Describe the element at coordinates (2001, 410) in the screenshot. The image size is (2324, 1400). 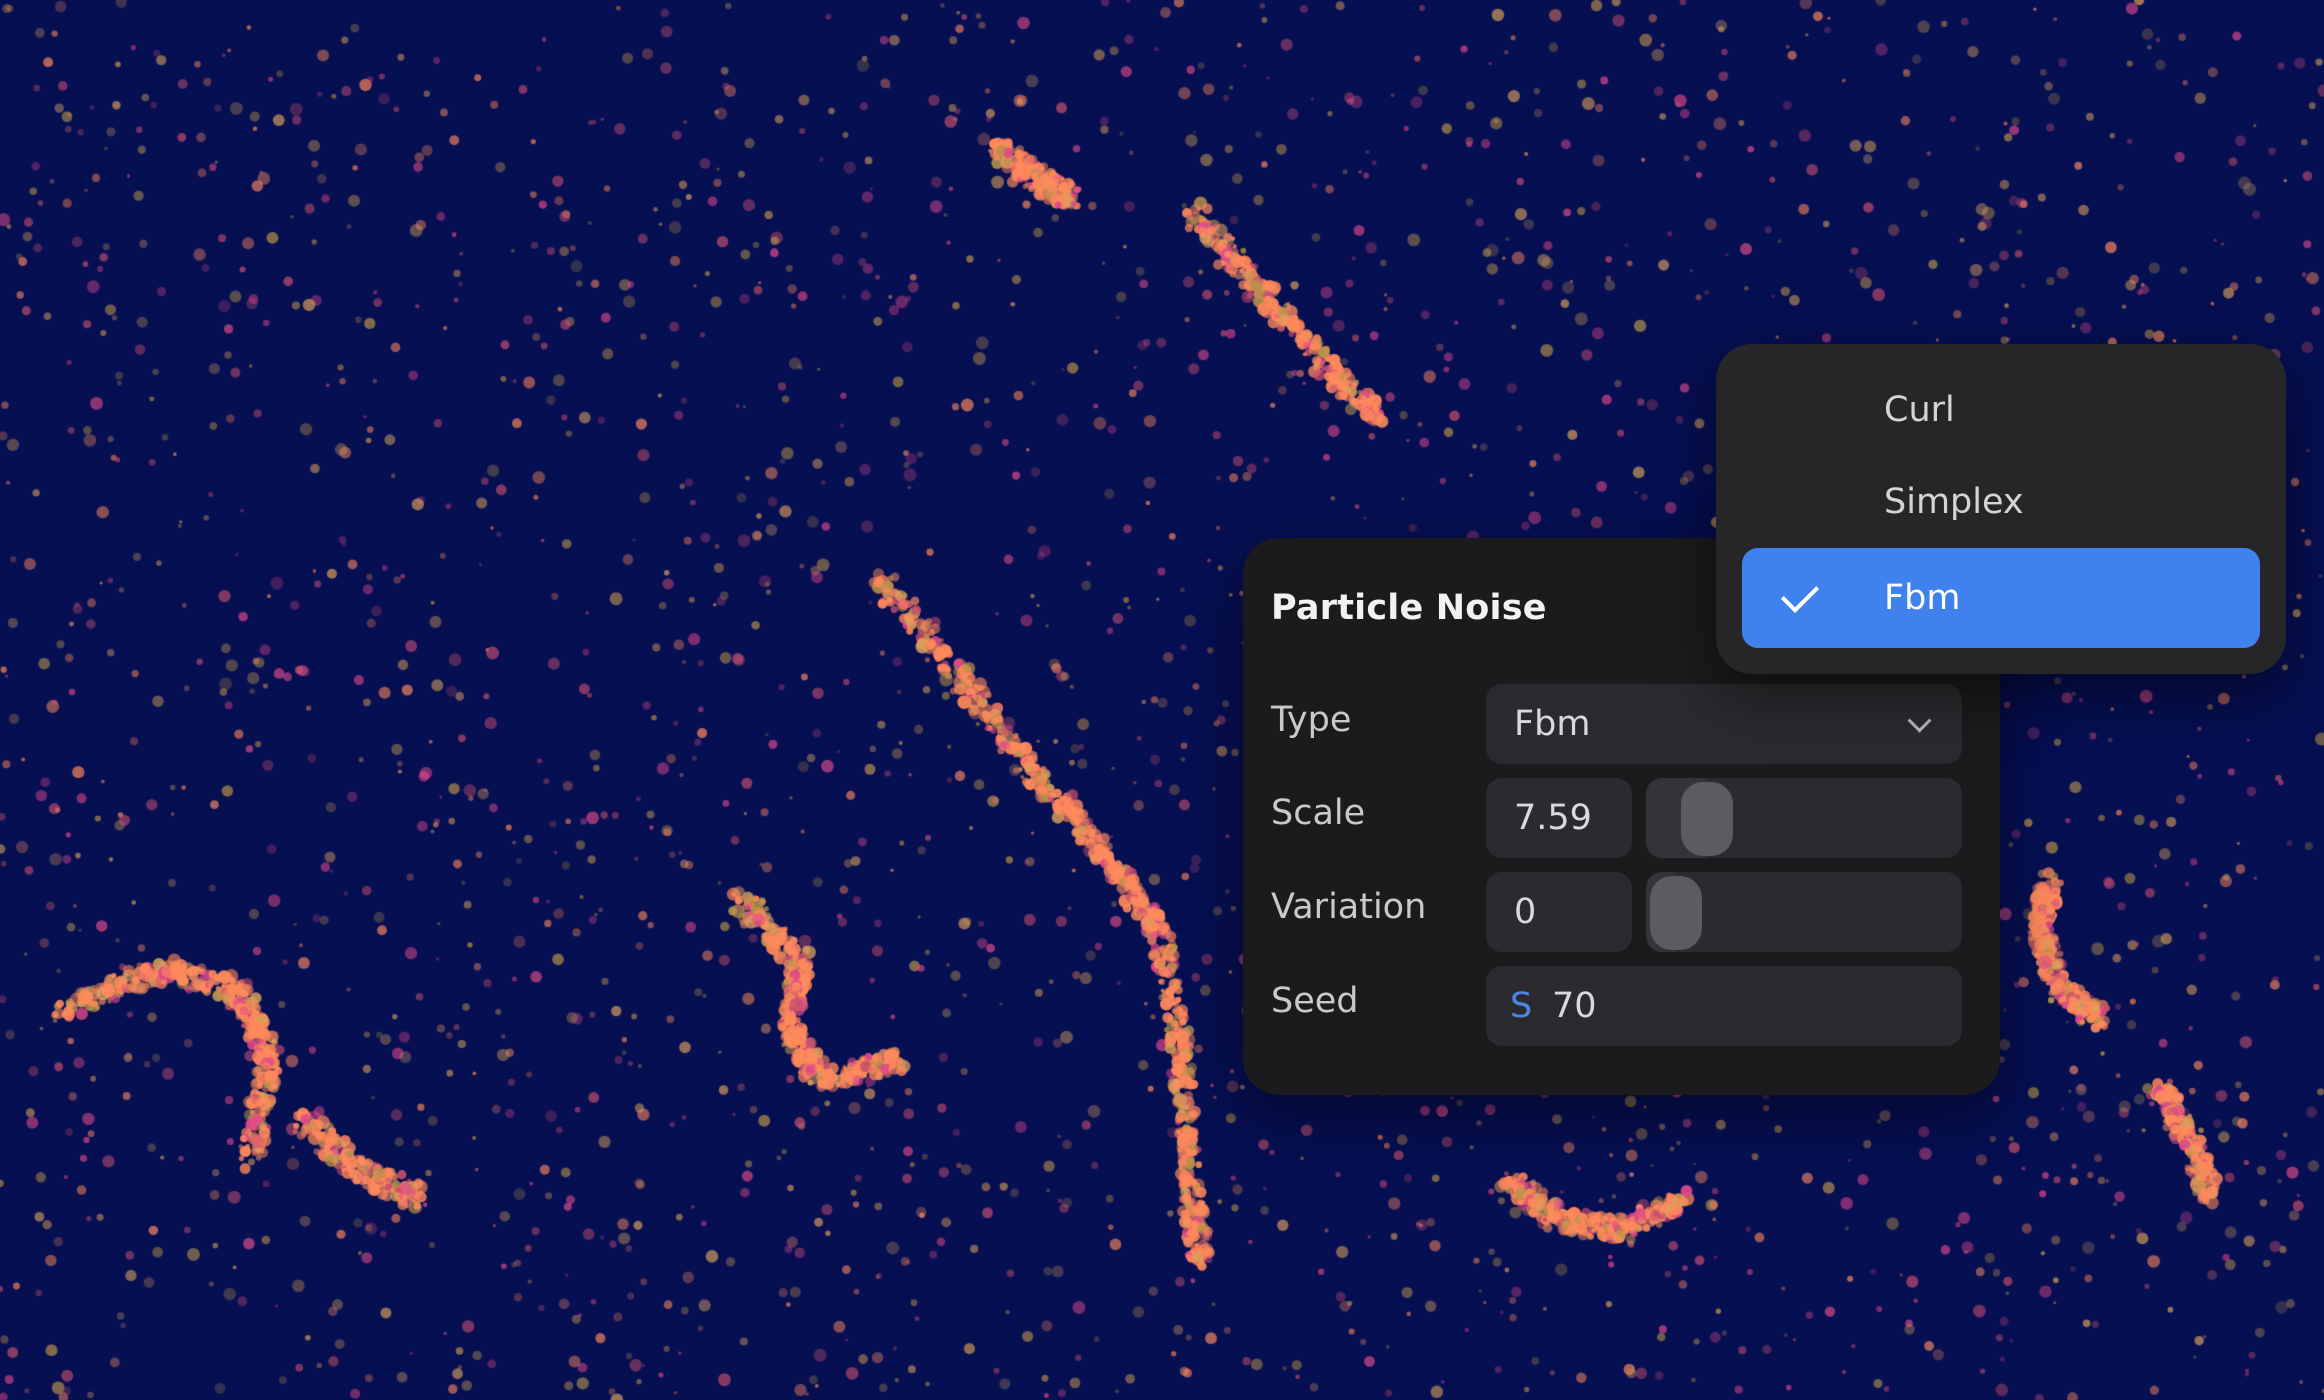
I see `menu-option-curl: Curl` at that location.